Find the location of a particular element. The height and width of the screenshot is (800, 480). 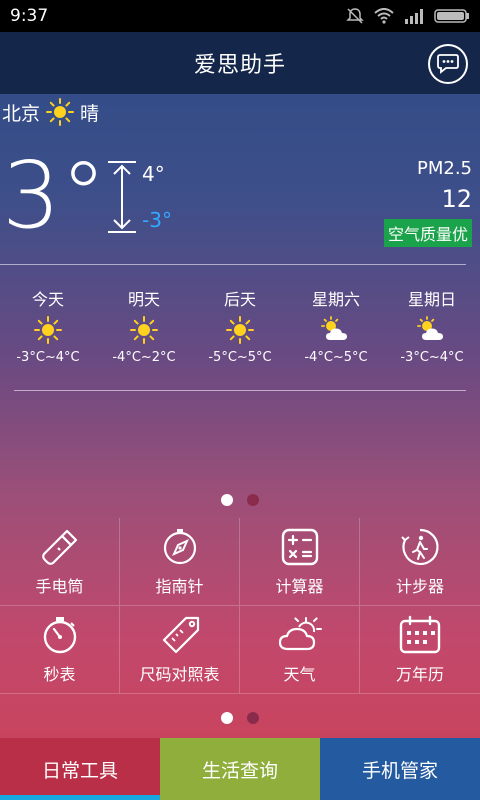

forecast-day: 今天 -3°C~4°C is located at coordinates (48, 326).